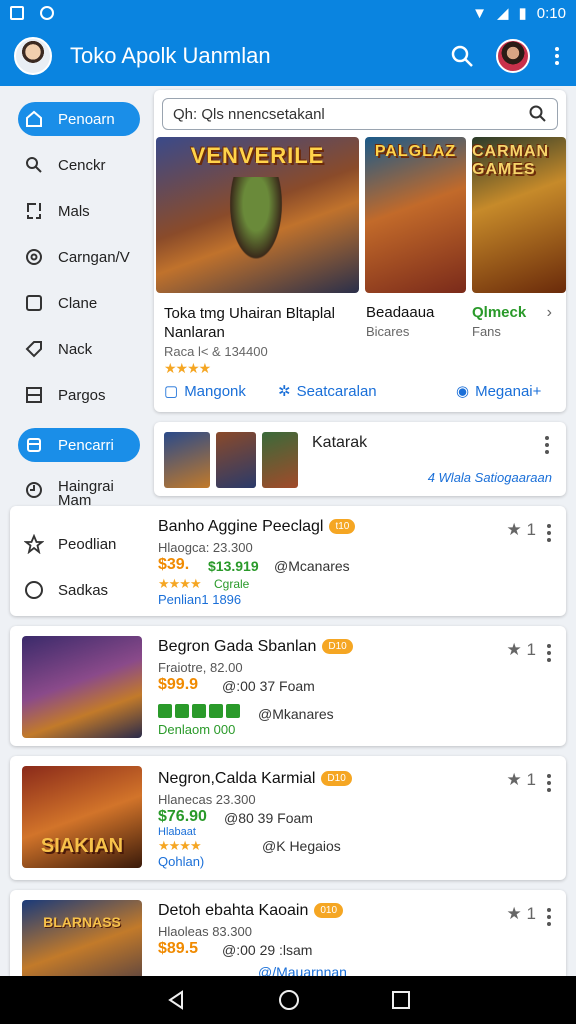 This screenshot has width=576, height=1024. Describe the element at coordinates (360, 459) in the screenshot. I see `katarak-card: Katarak 4 Wlala Satiogaaraan` at that location.